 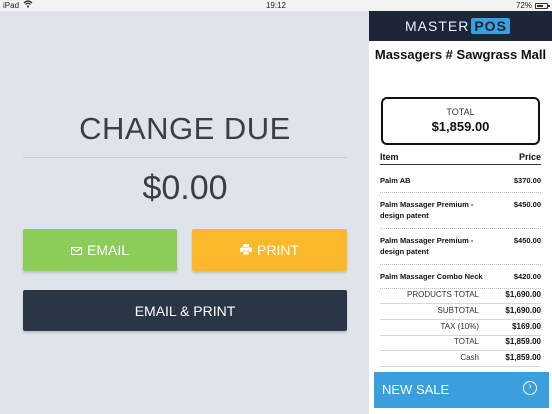 What do you see at coordinates (523, 5) in the screenshot?
I see `battery-percent: 72%` at bounding box center [523, 5].